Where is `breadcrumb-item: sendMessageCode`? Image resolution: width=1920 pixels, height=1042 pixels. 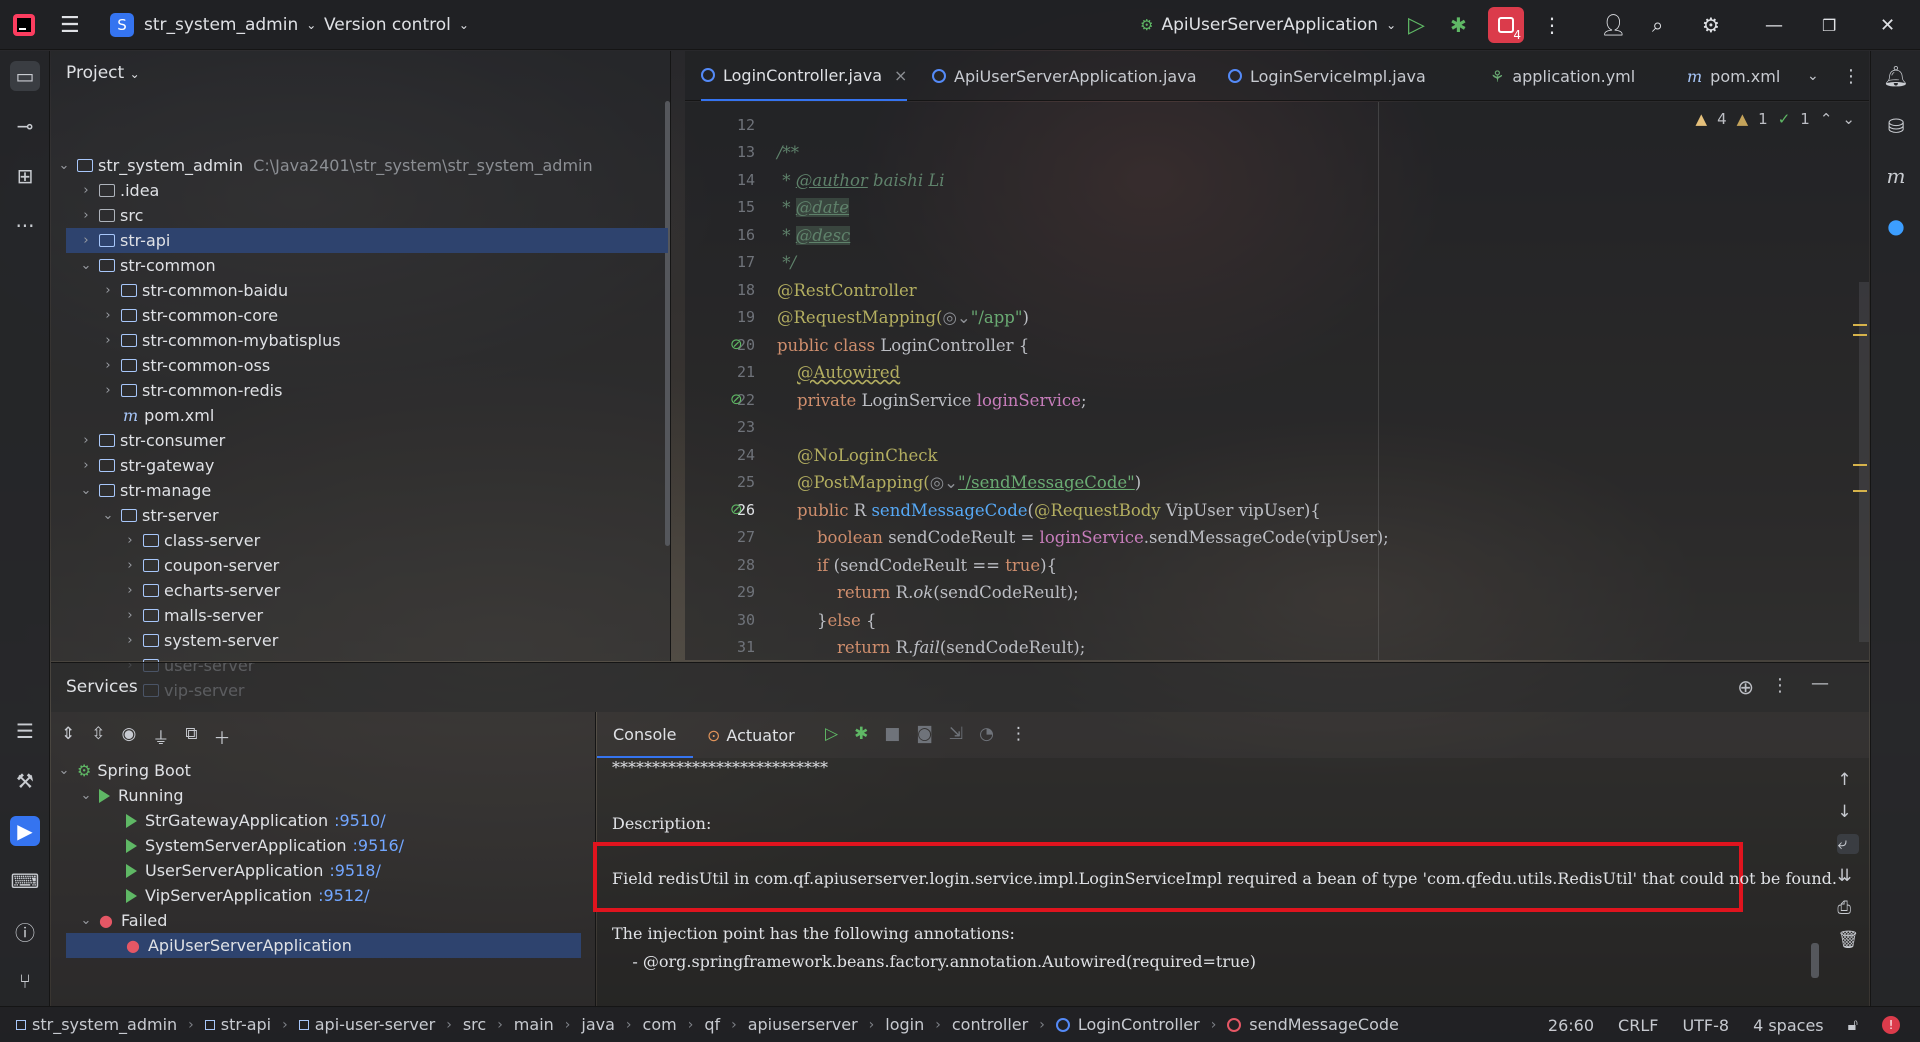
breadcrumb-item: sendMessageCode is located at coordinates (1313, 1024).